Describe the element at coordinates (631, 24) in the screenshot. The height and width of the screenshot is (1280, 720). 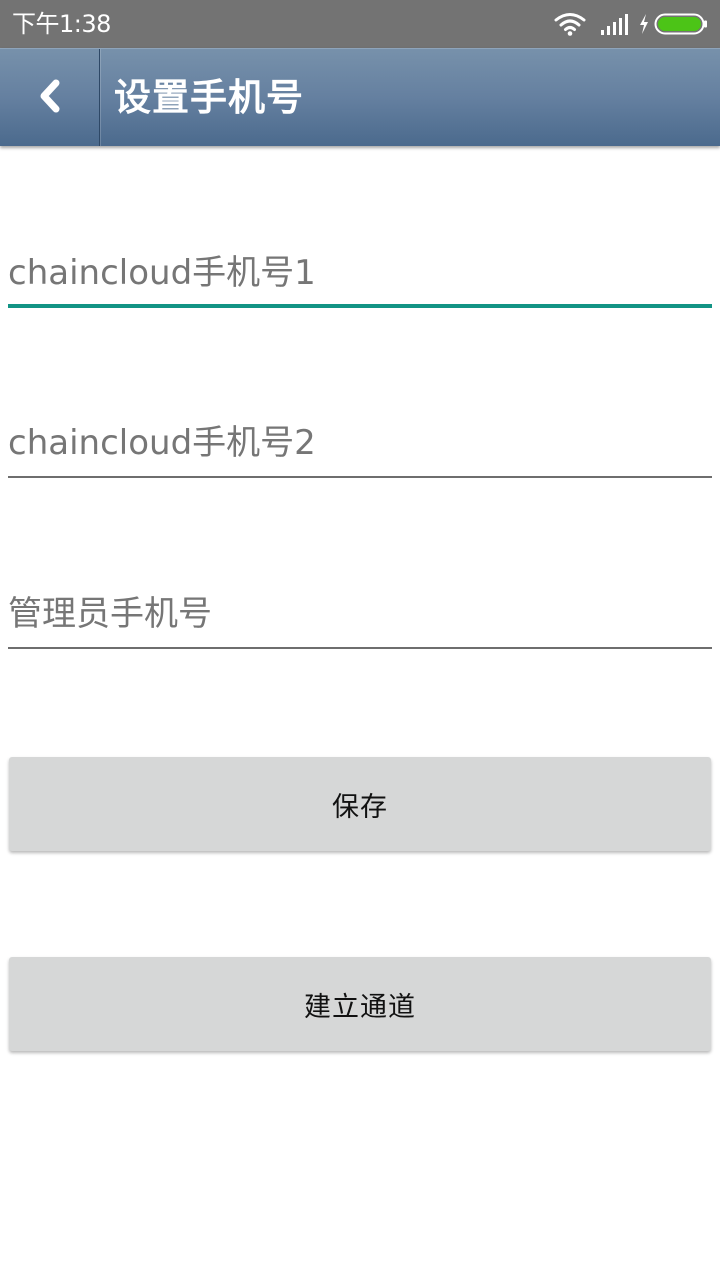
I see `status-icons` at that location.